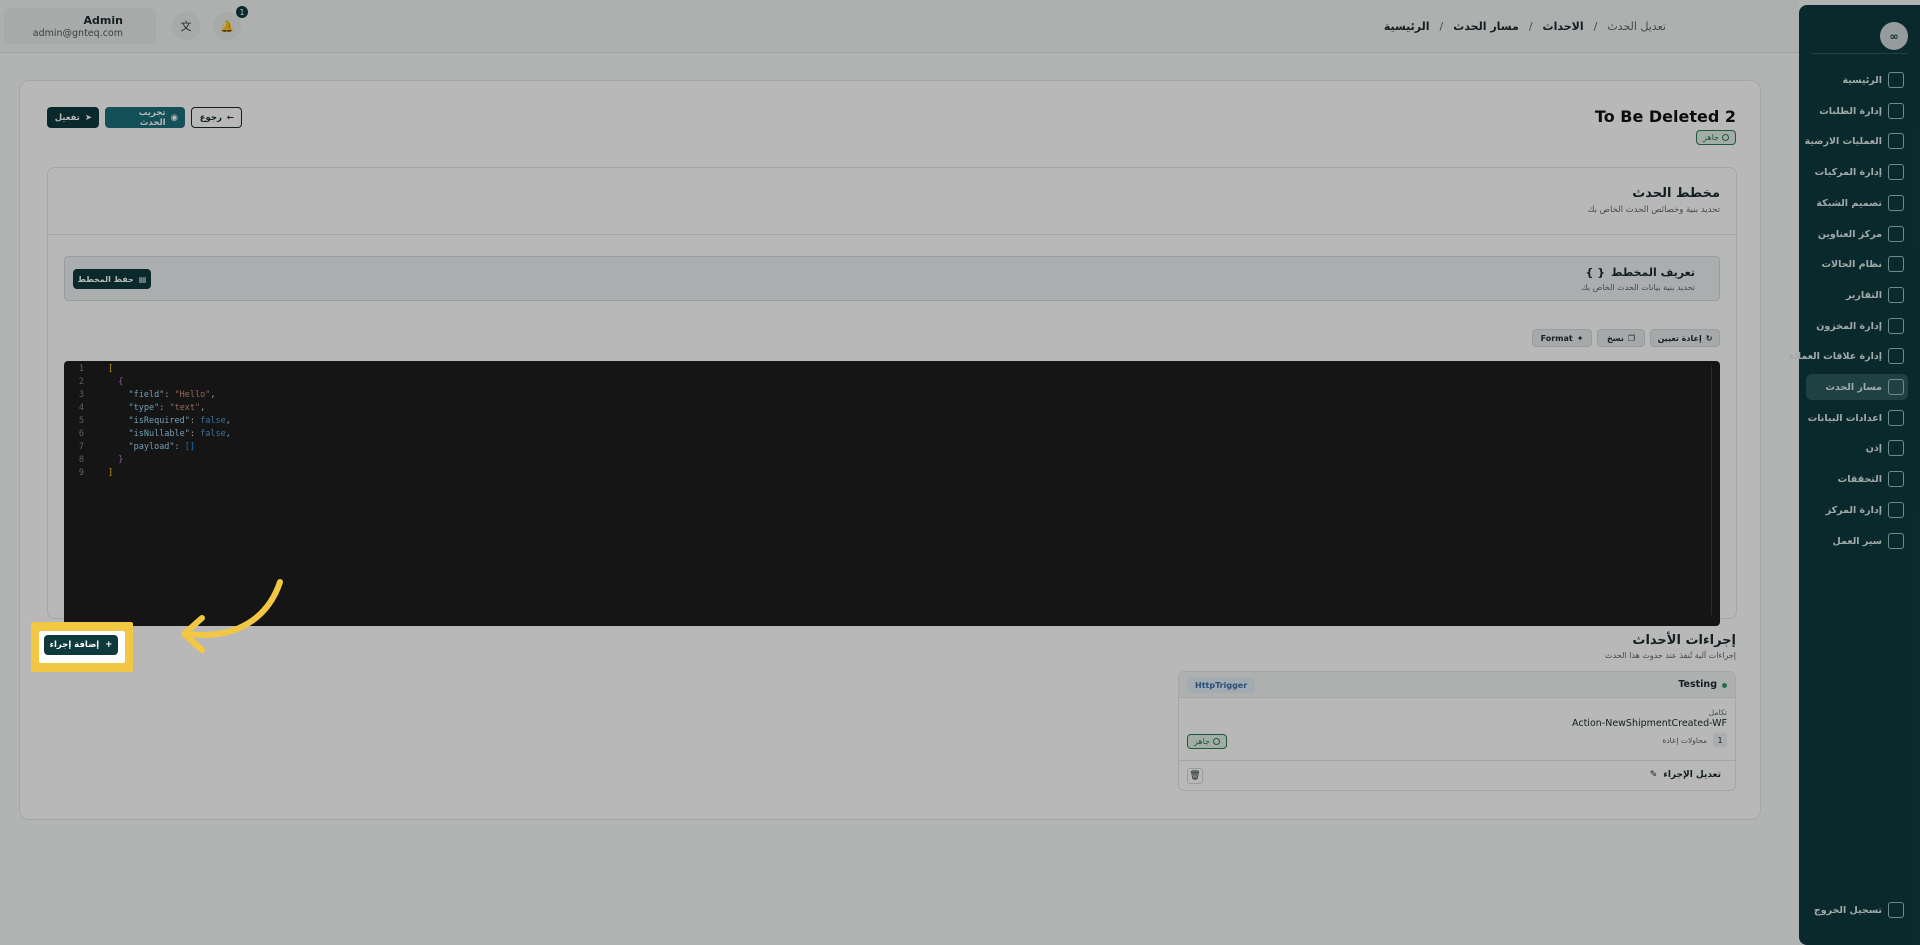 The image size is (1920, 945). Describe the element at coordinates (1835, 356) in the screenshot. I see `sidebar-item-label: إدارة علاقات العملاء` at that location.